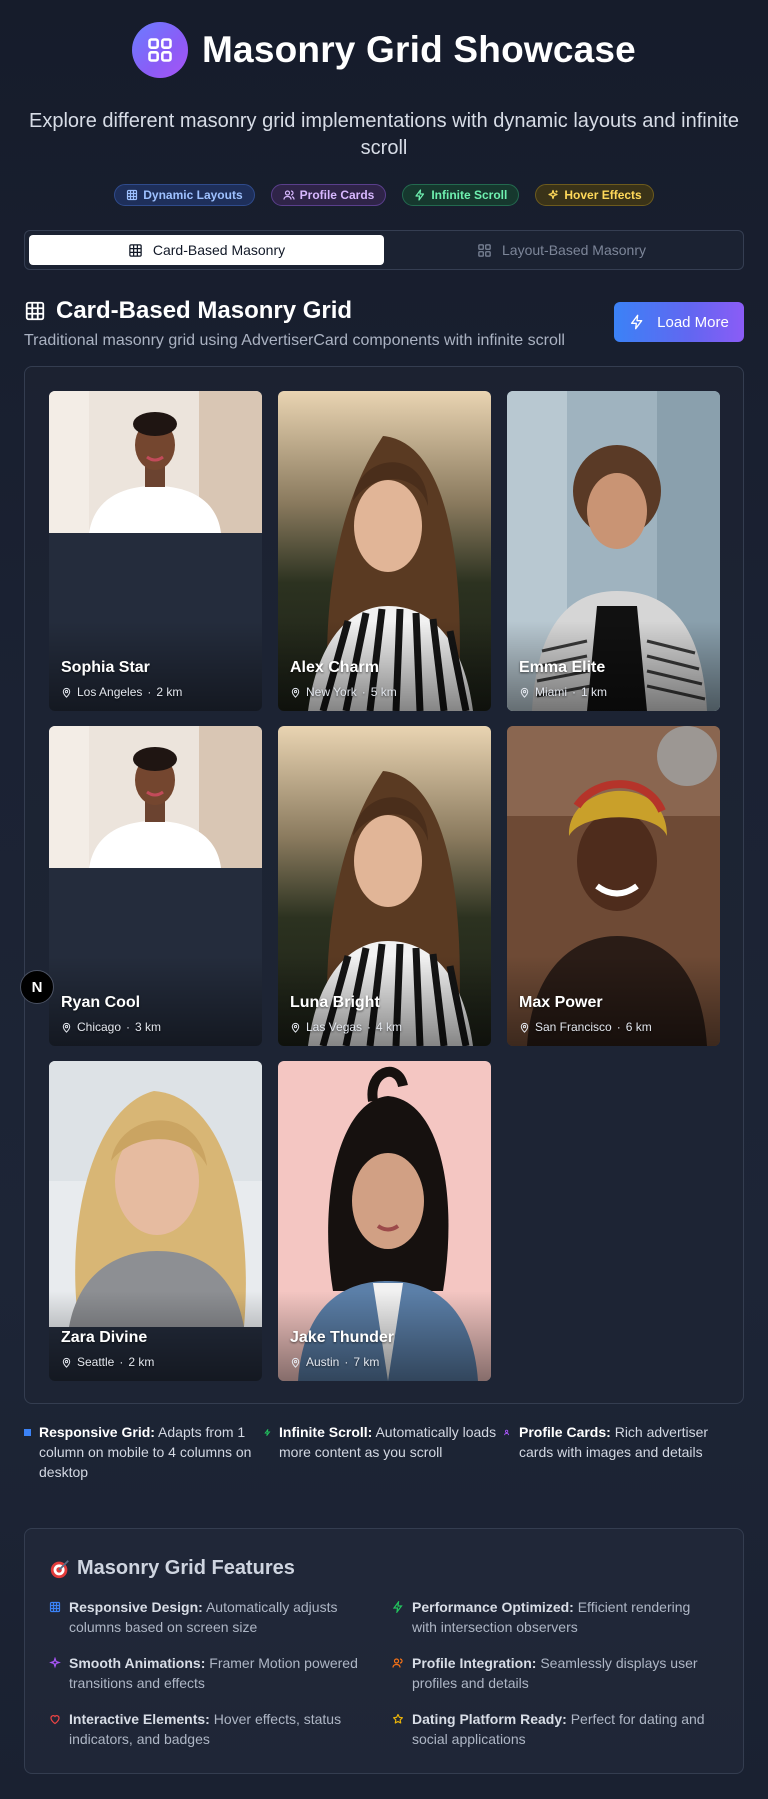  What do you see at coordinates (419, 49) in the screenshot?
I see `page-title: Masonry Grid Showcase` at bounding box center [419, 49].